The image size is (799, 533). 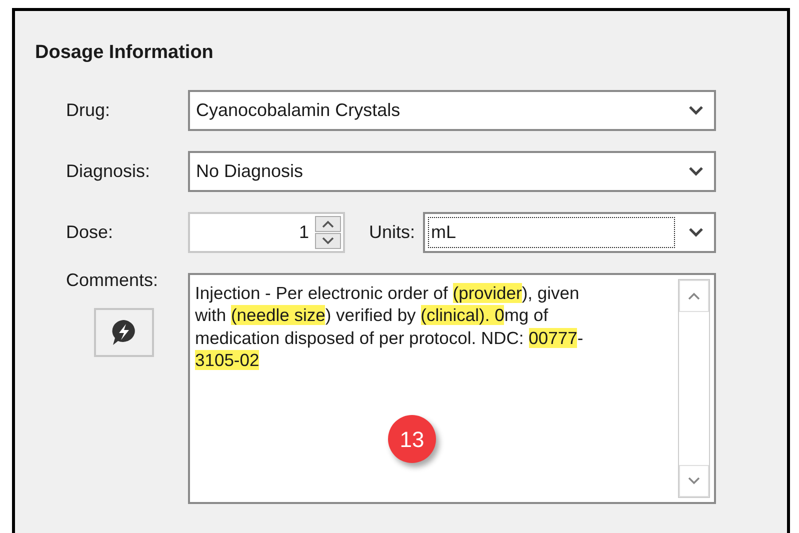 I want to click on spin-down-button, so click(x=328, y=240).